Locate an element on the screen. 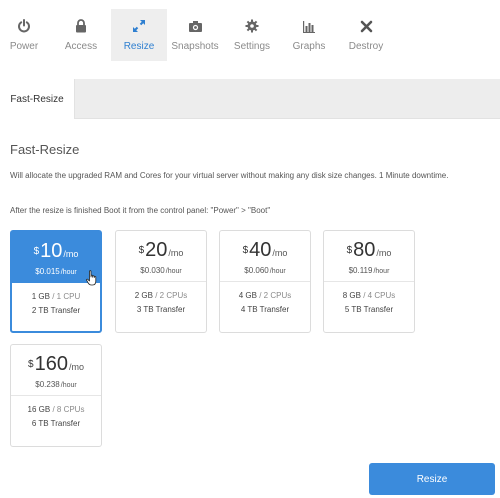 The width and height of the screenshot is (500, 498). close-icon is located at coordinates (366, 26).